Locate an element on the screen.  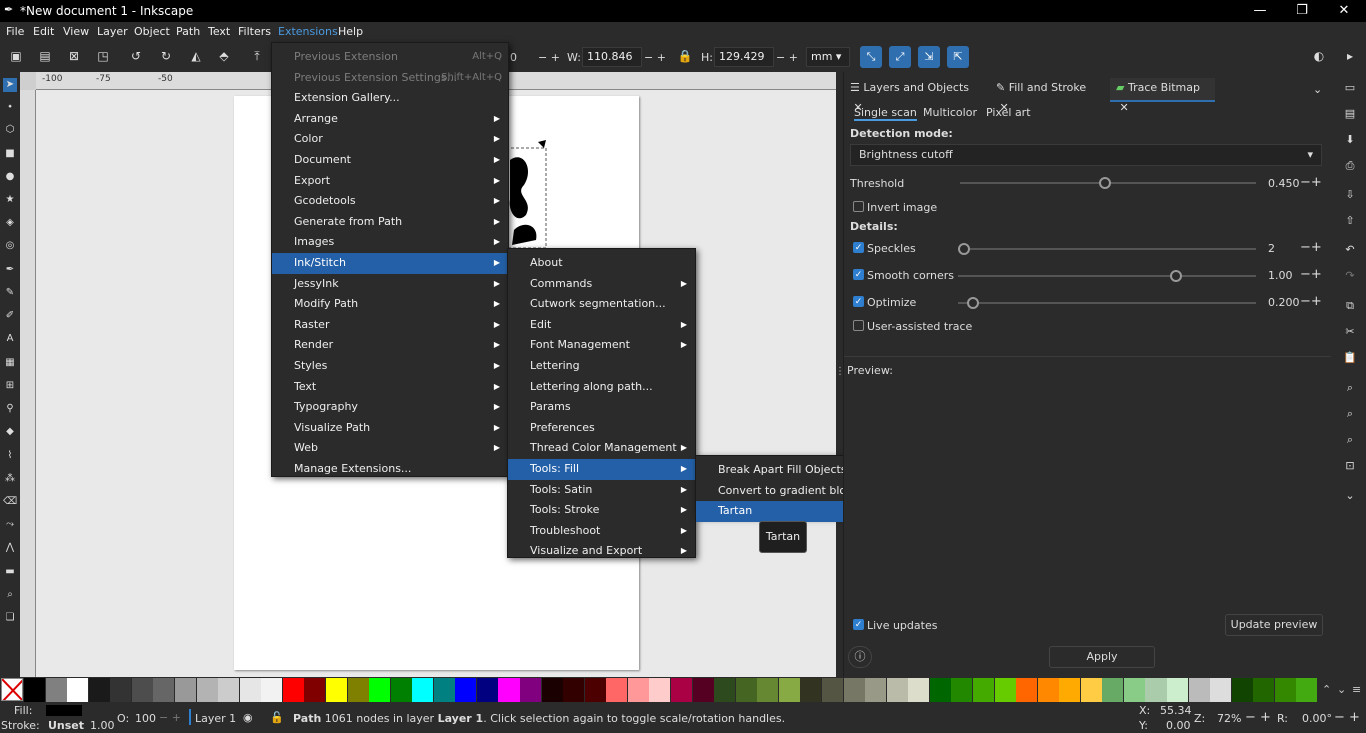
deselect-icon: ⊠ is located at coordinates (74, 56).